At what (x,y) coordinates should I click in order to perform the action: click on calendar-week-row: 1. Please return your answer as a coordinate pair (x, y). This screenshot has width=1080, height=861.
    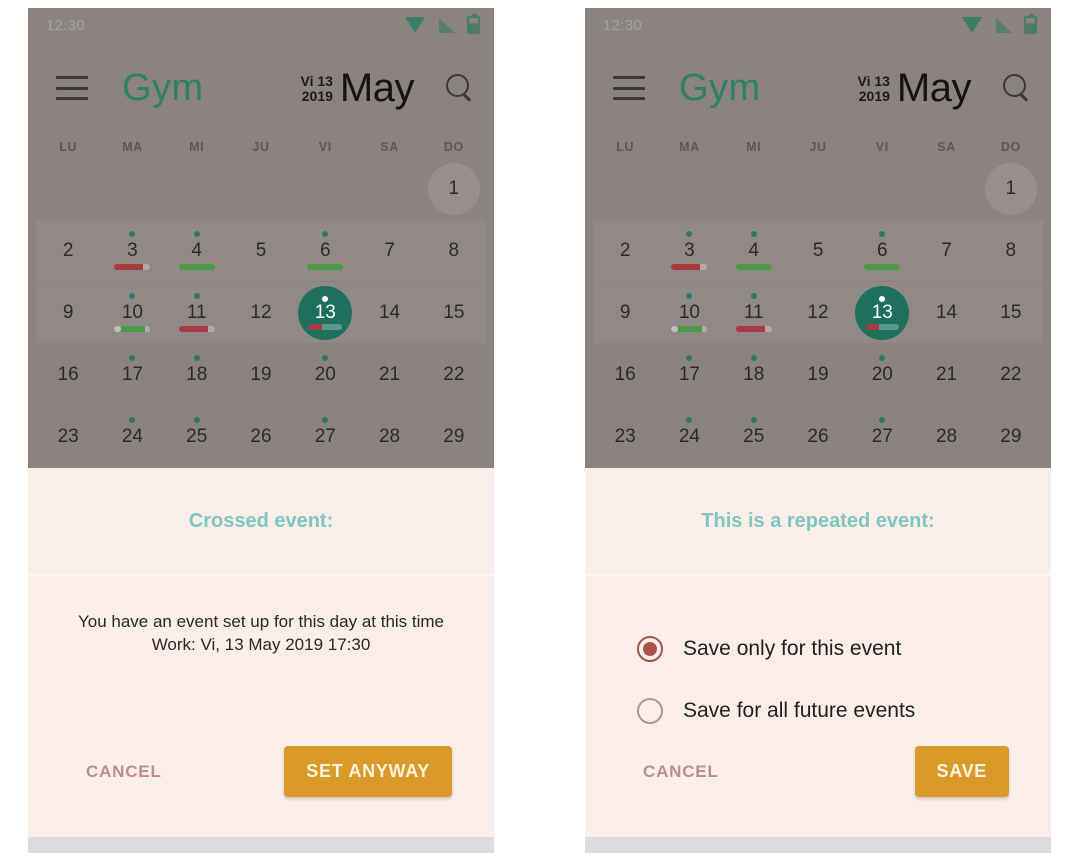
    Looking at the image, I should click on (818, 188).